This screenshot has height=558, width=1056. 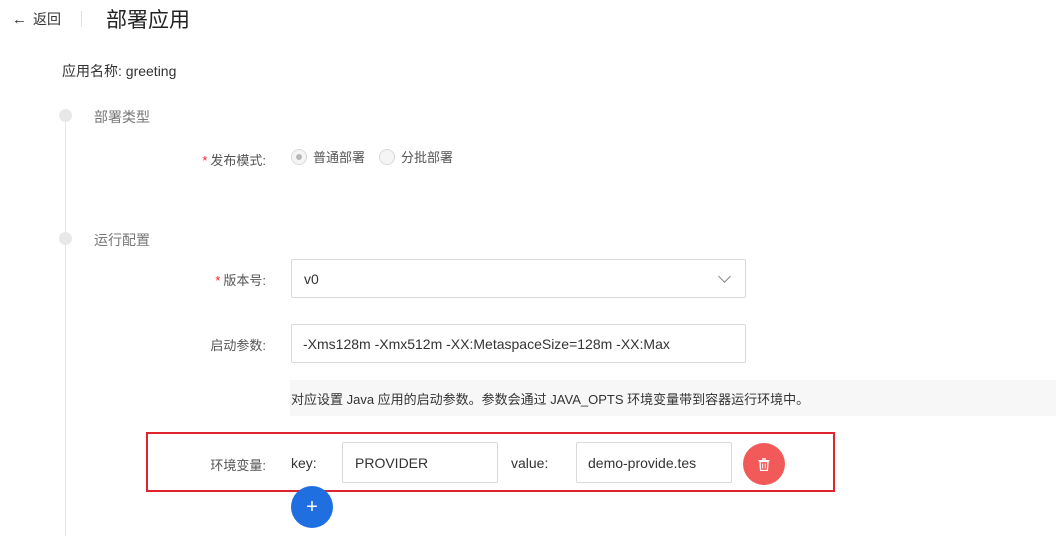 I want to click on timeline-dot-deploy-type, so click(x=65, y=115).